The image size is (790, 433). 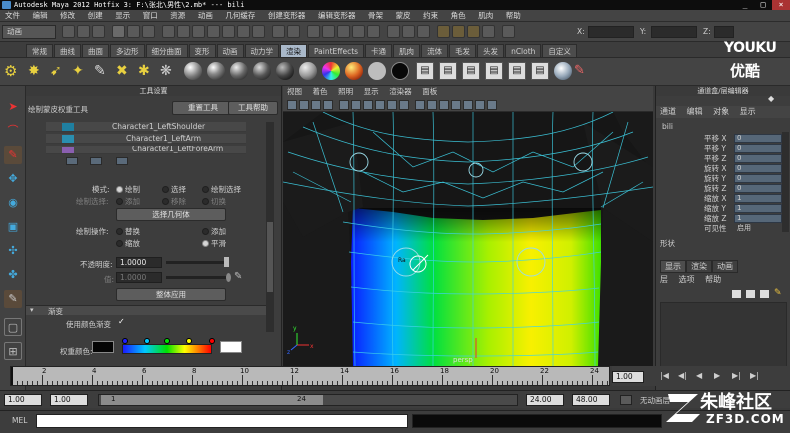 I want to click on layout-four-icon: ⊞, so click(x=13, y=351).